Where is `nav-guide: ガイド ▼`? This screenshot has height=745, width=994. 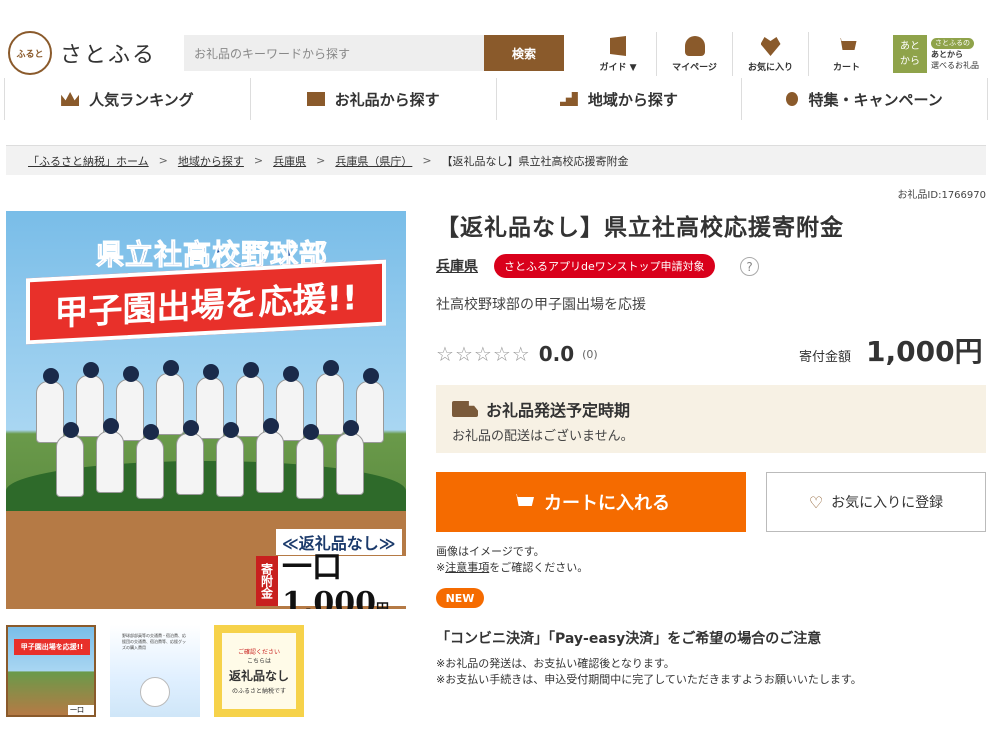
nav-guide: ガイド ▼ is located at coordinates (618, 54).